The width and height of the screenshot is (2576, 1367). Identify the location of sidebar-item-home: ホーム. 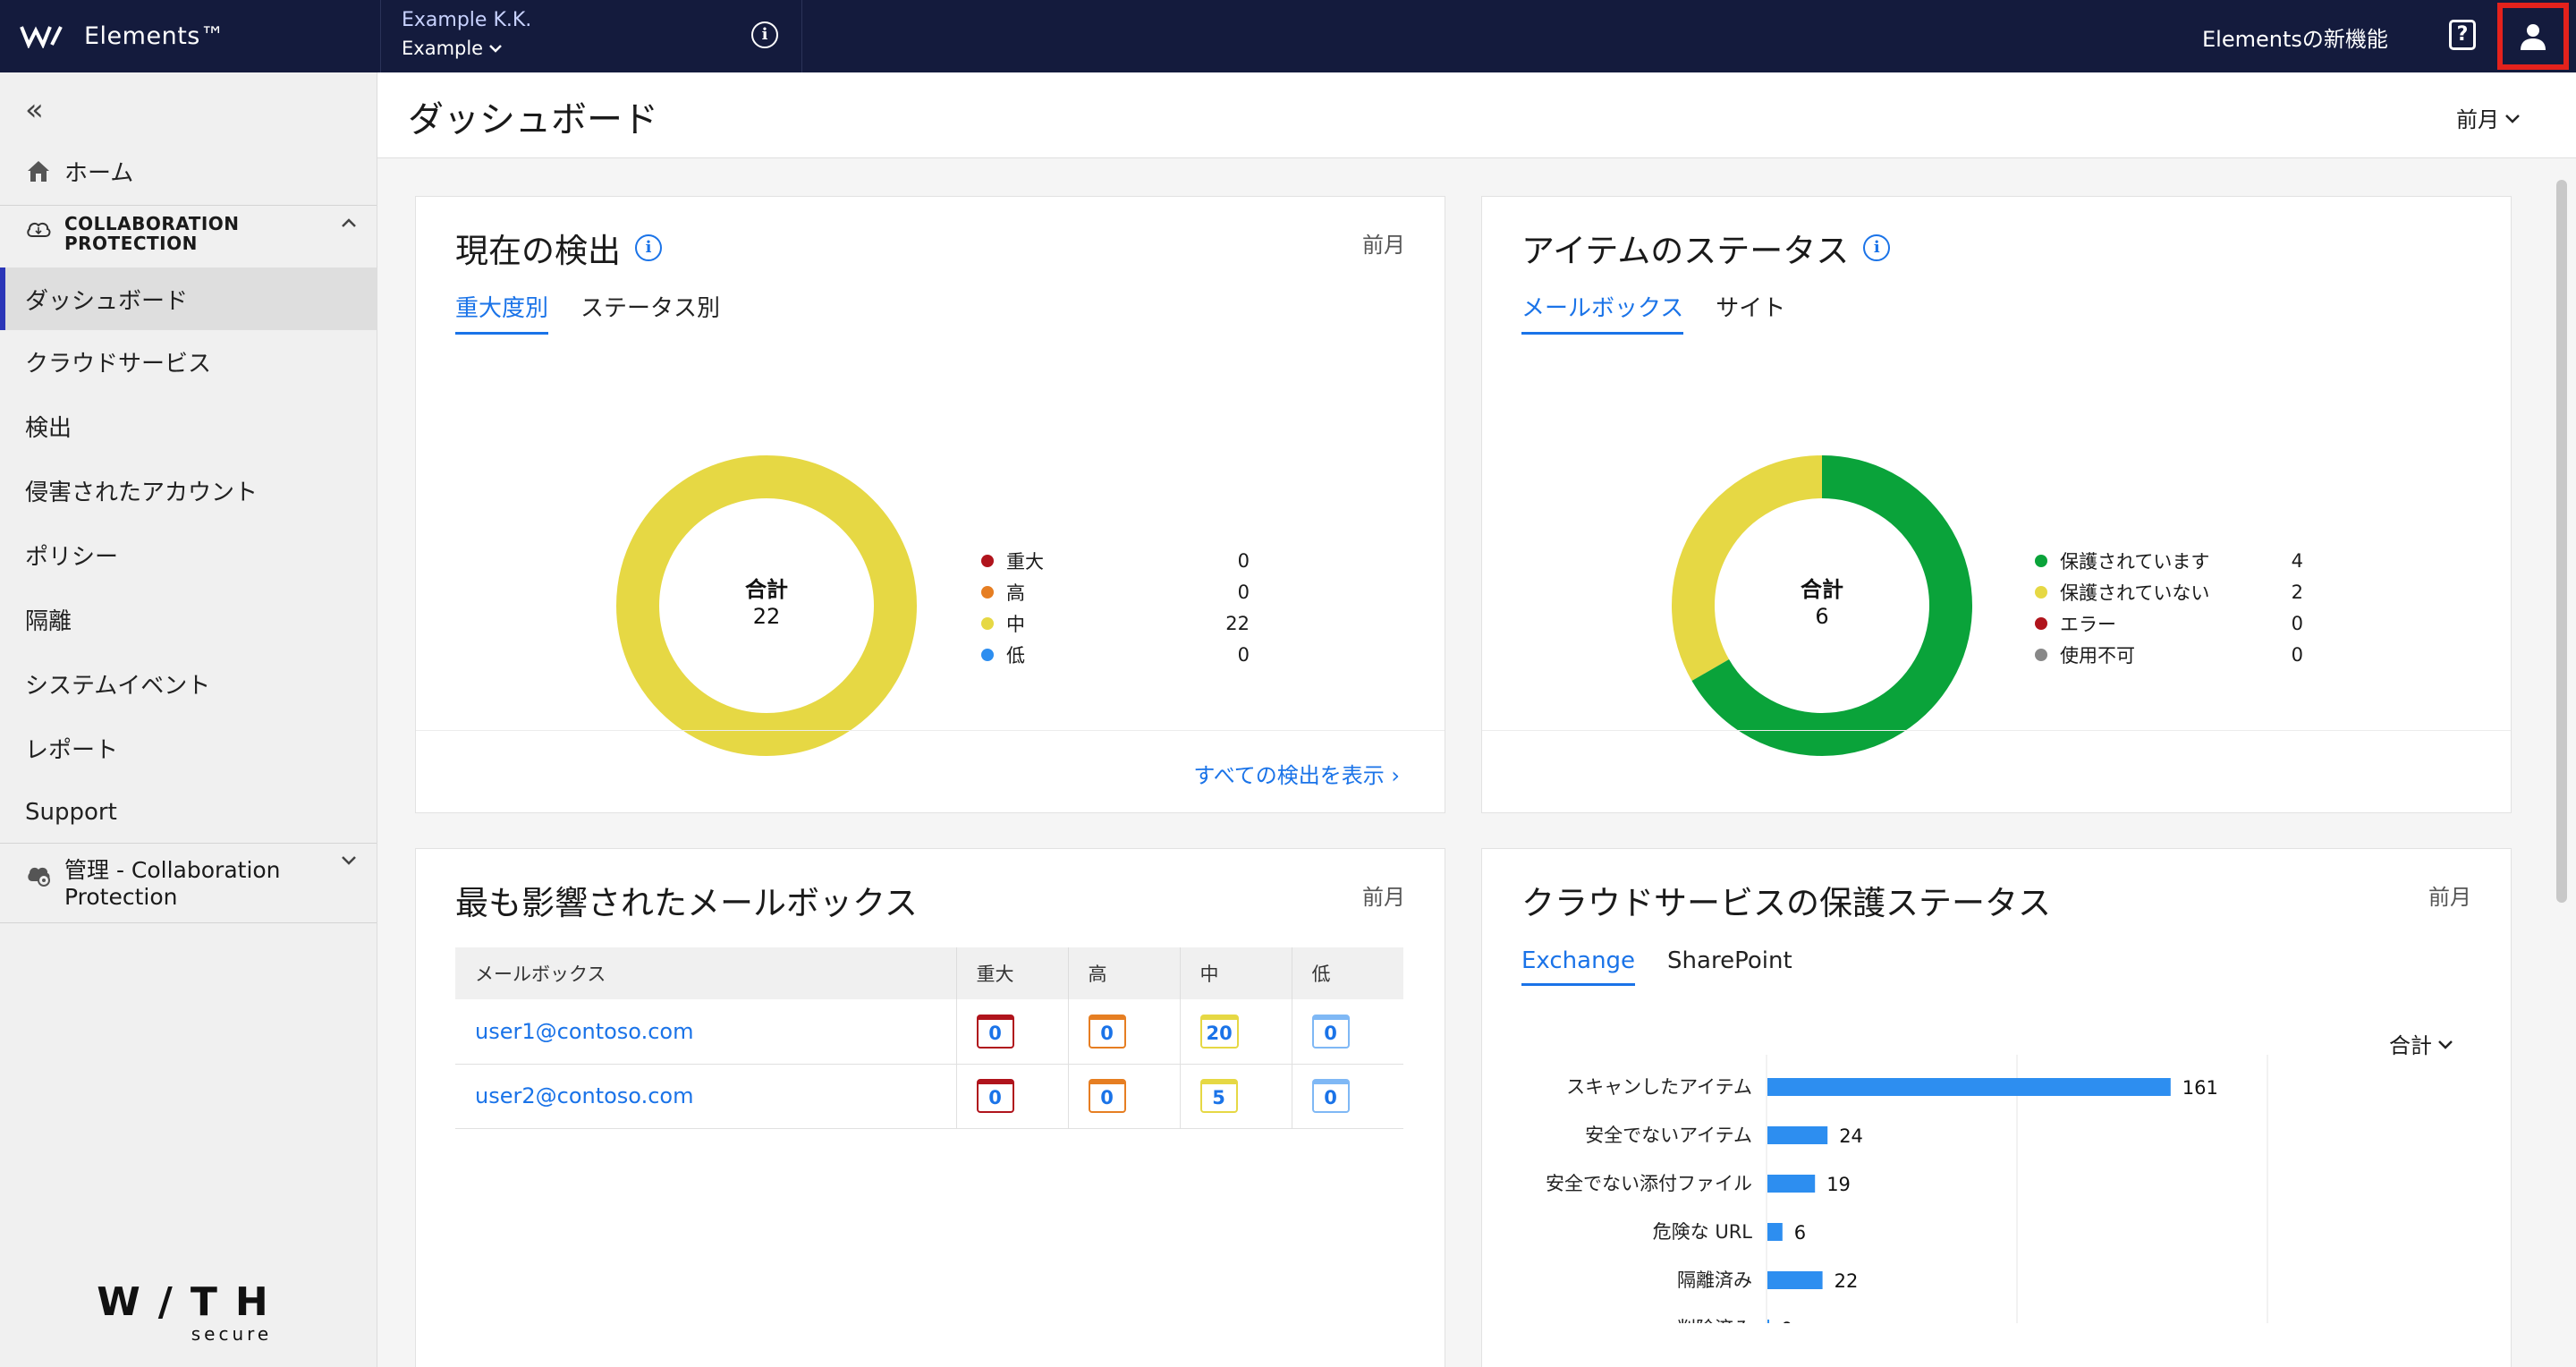
(188, 171).